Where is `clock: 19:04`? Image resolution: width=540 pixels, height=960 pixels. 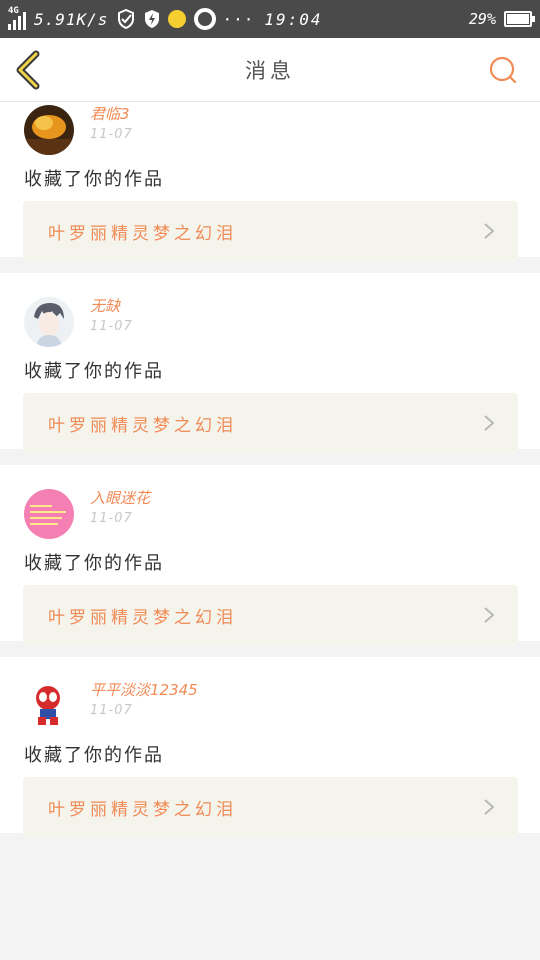
clock: 19:04 is located at coordinates (293, 19).